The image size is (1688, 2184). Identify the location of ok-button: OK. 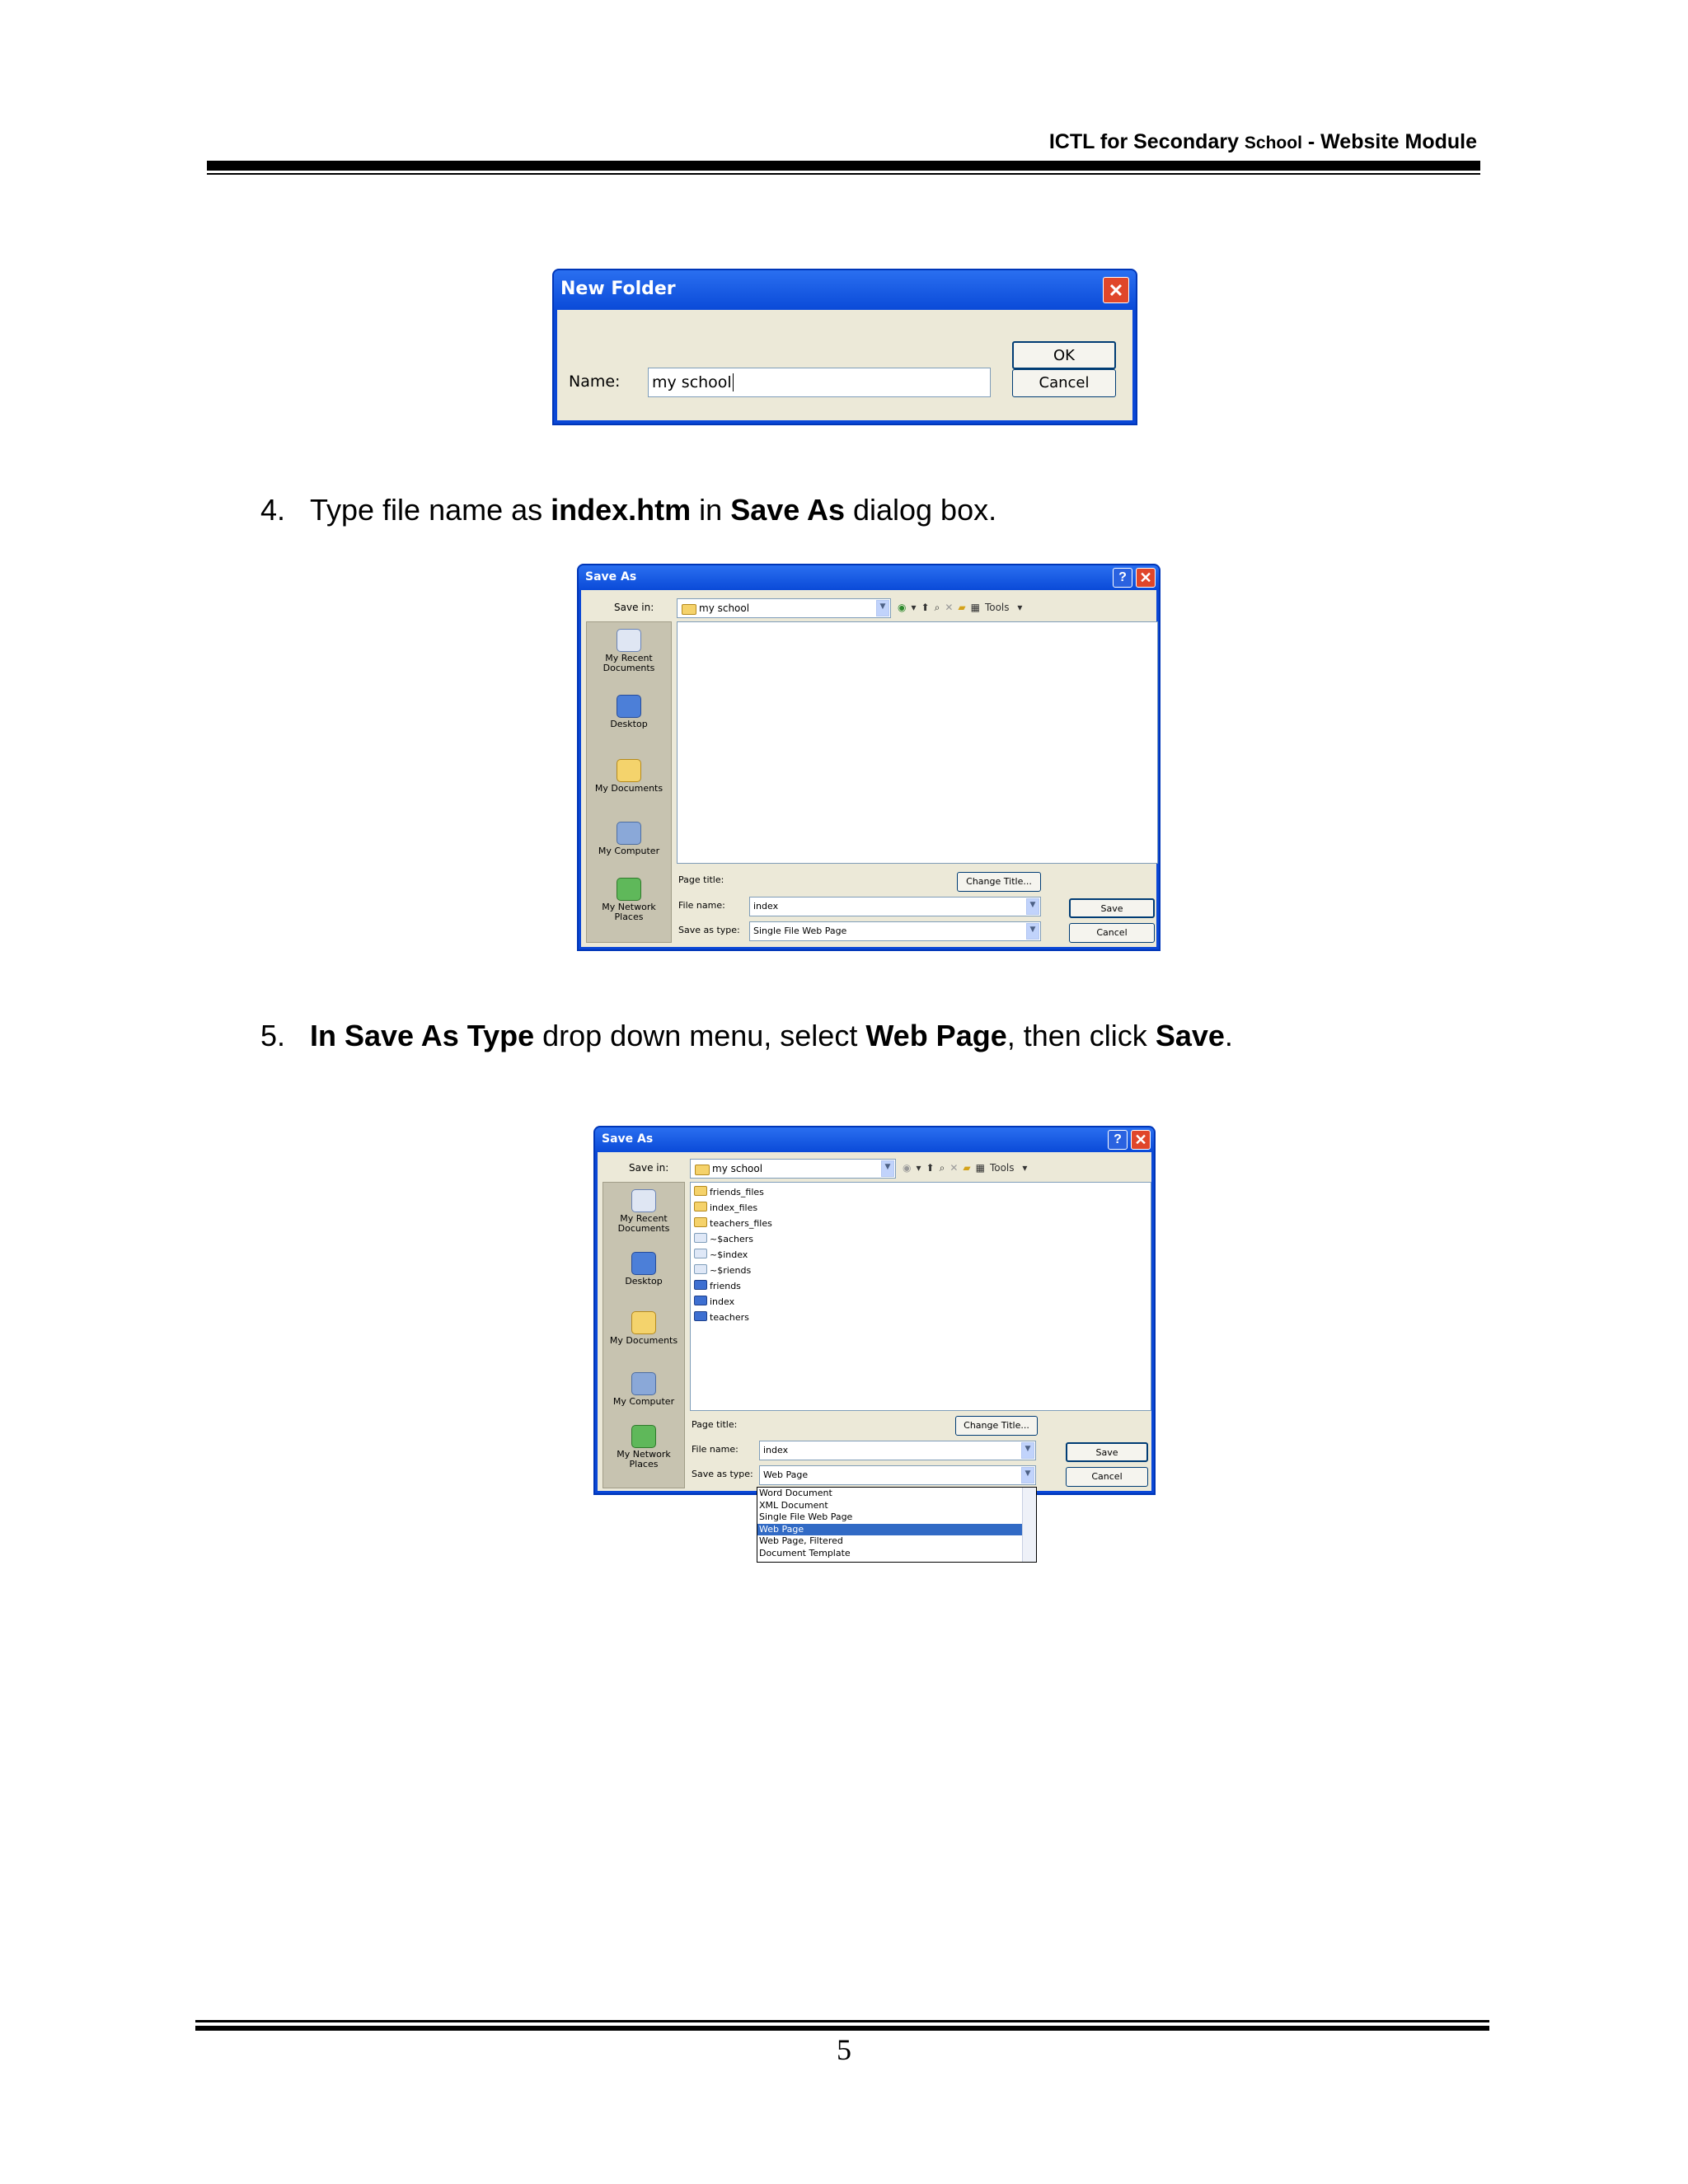
(1064, 355).